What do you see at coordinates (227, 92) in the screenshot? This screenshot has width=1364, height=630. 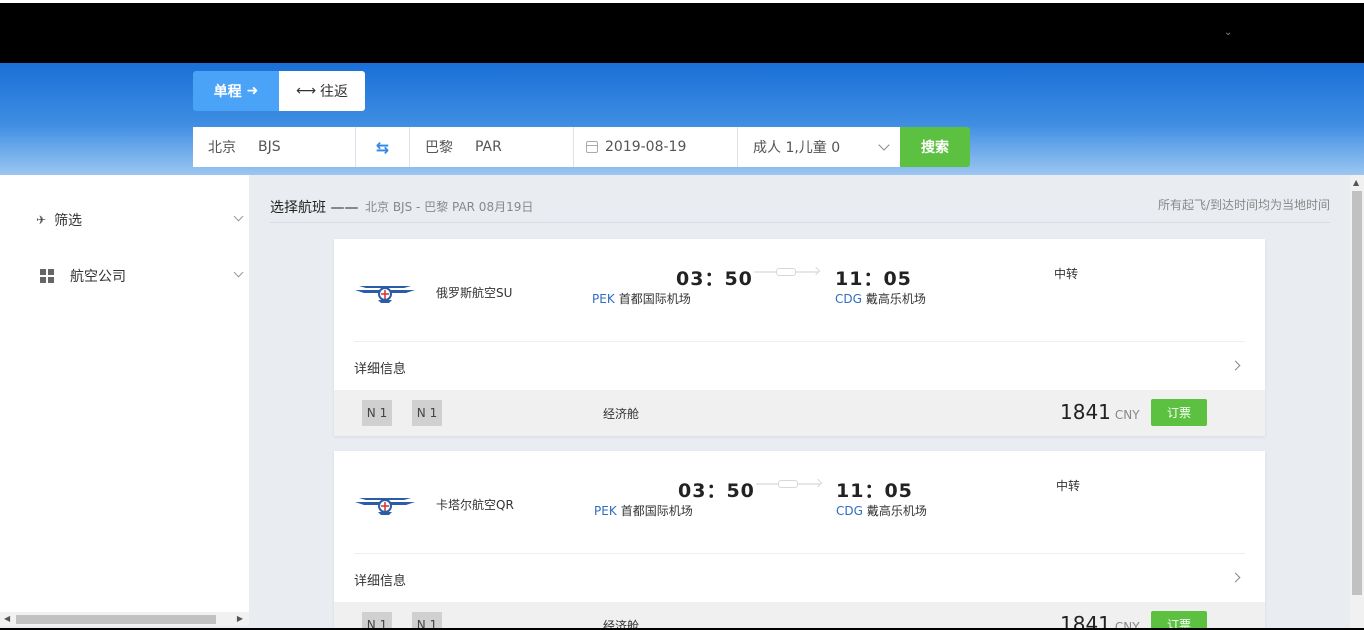 I see `oneway-label: 单程` at bounding box center [227, 92].